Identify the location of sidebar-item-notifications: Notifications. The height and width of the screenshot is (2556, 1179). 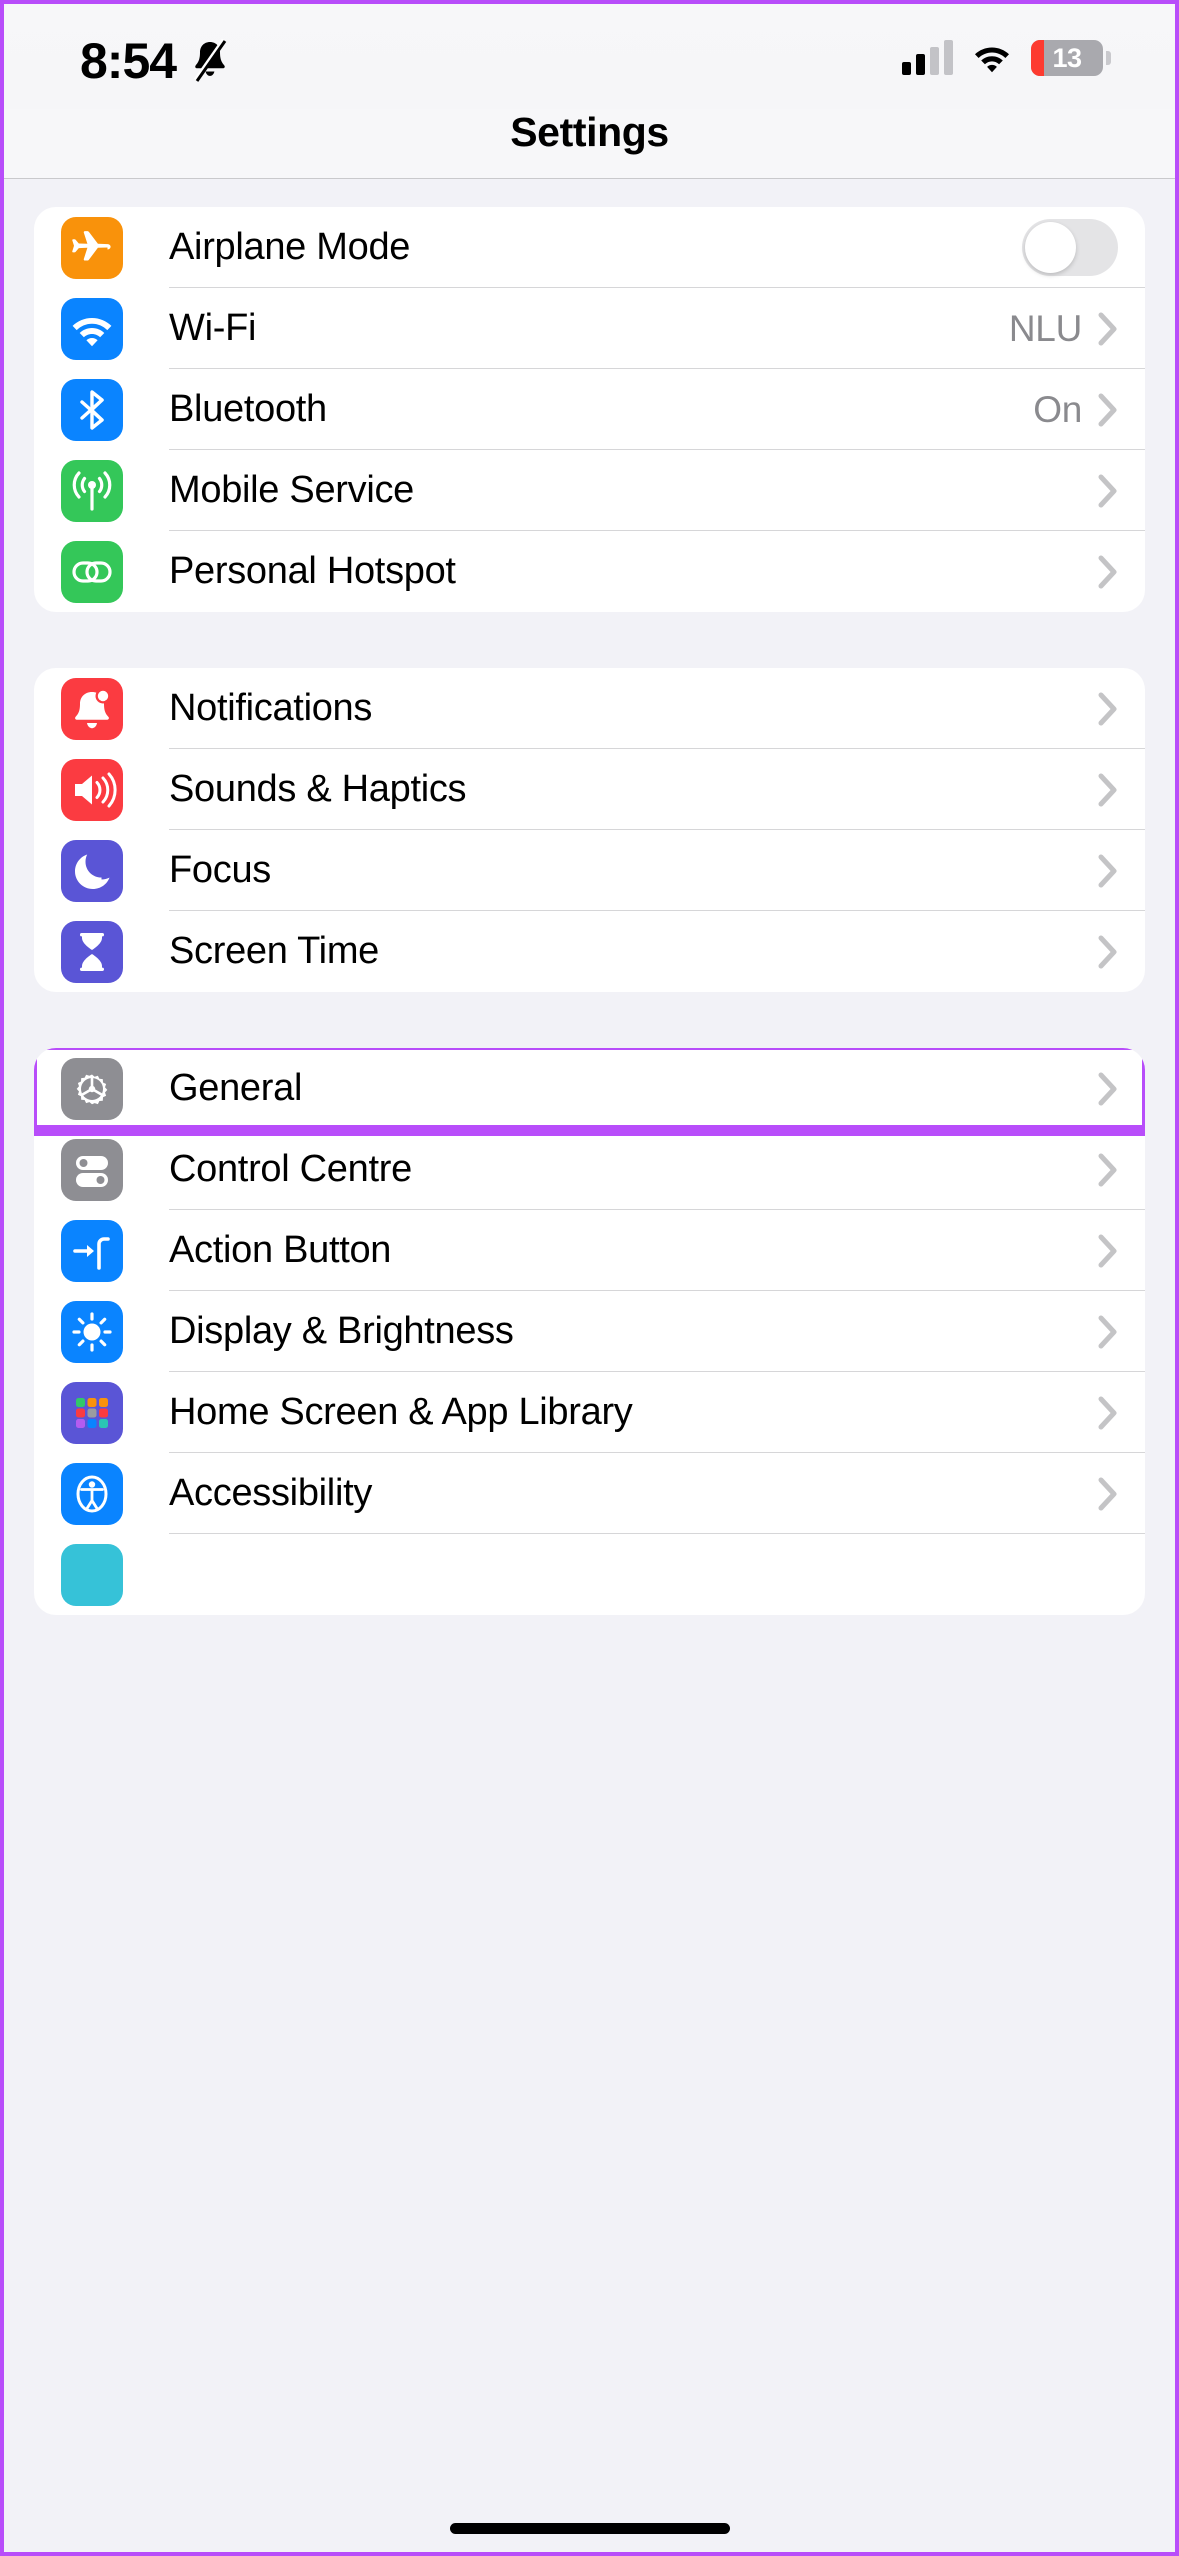
(589, 708).